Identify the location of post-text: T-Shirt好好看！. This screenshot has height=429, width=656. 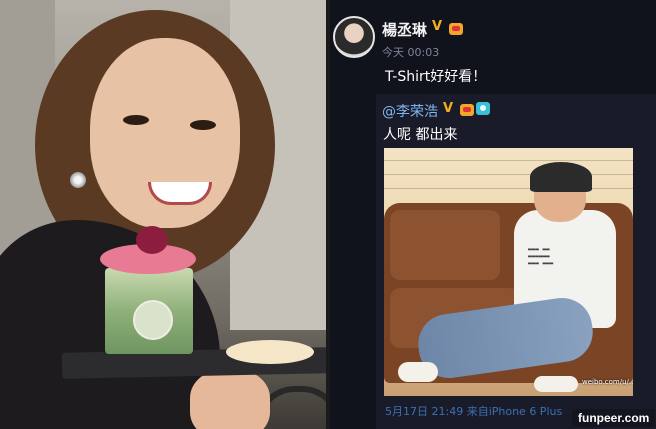
(436, 77).